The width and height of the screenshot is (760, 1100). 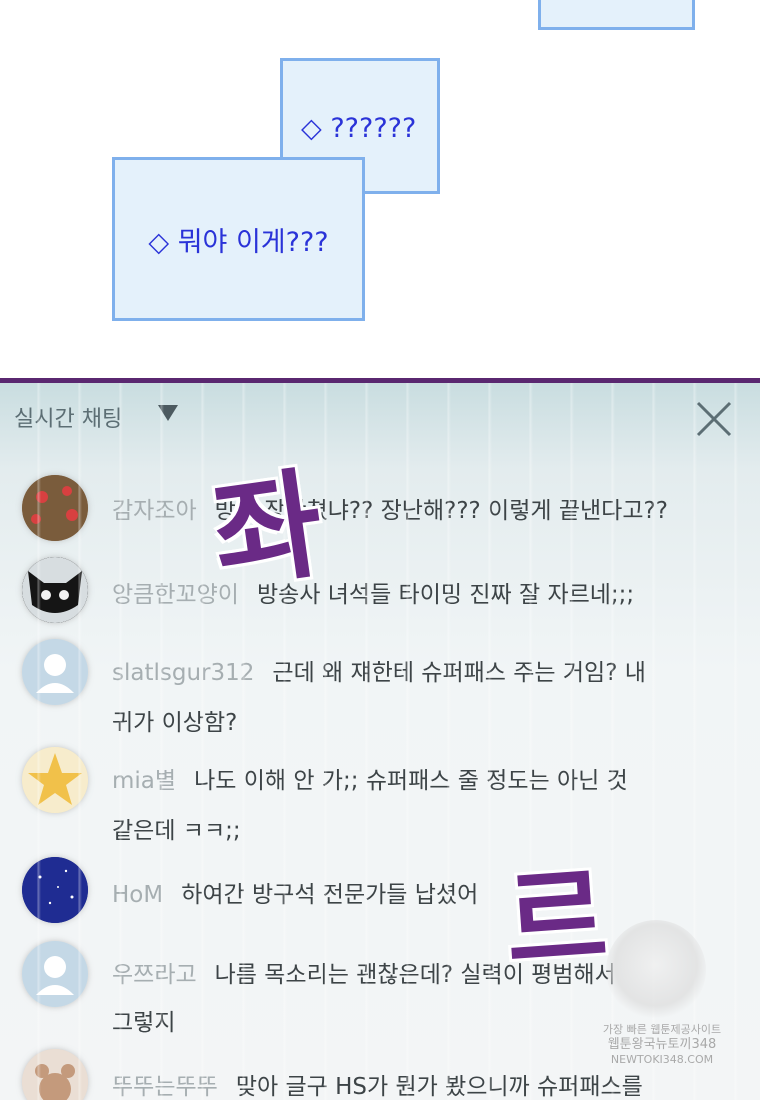 I want to click on chat-text-continued: 귀가 이상함?, so click(x=175, y=723).